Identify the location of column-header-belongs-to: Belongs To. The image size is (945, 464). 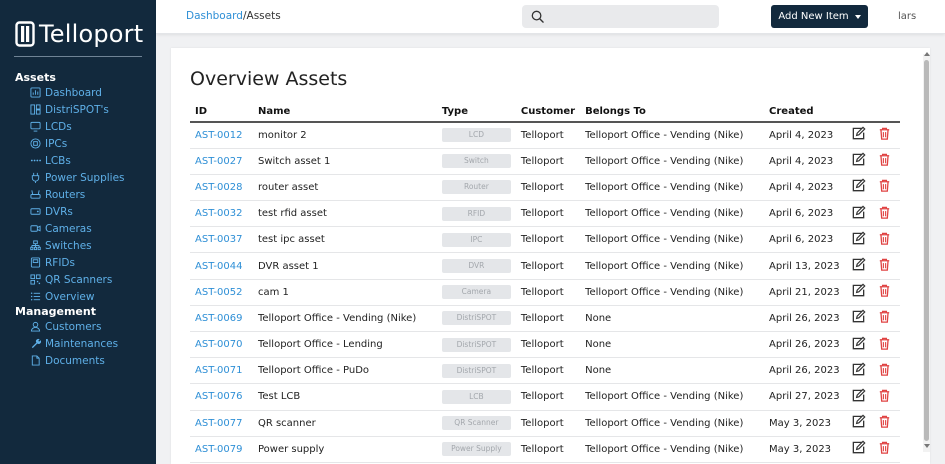
(672, 112).